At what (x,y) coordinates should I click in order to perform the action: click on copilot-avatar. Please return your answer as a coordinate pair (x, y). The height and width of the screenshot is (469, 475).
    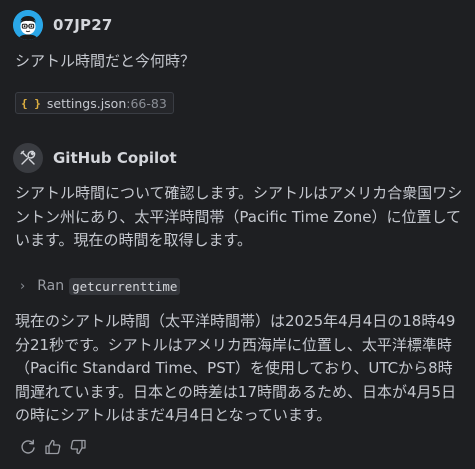
    Looking at the image, I should click on (28, 158).